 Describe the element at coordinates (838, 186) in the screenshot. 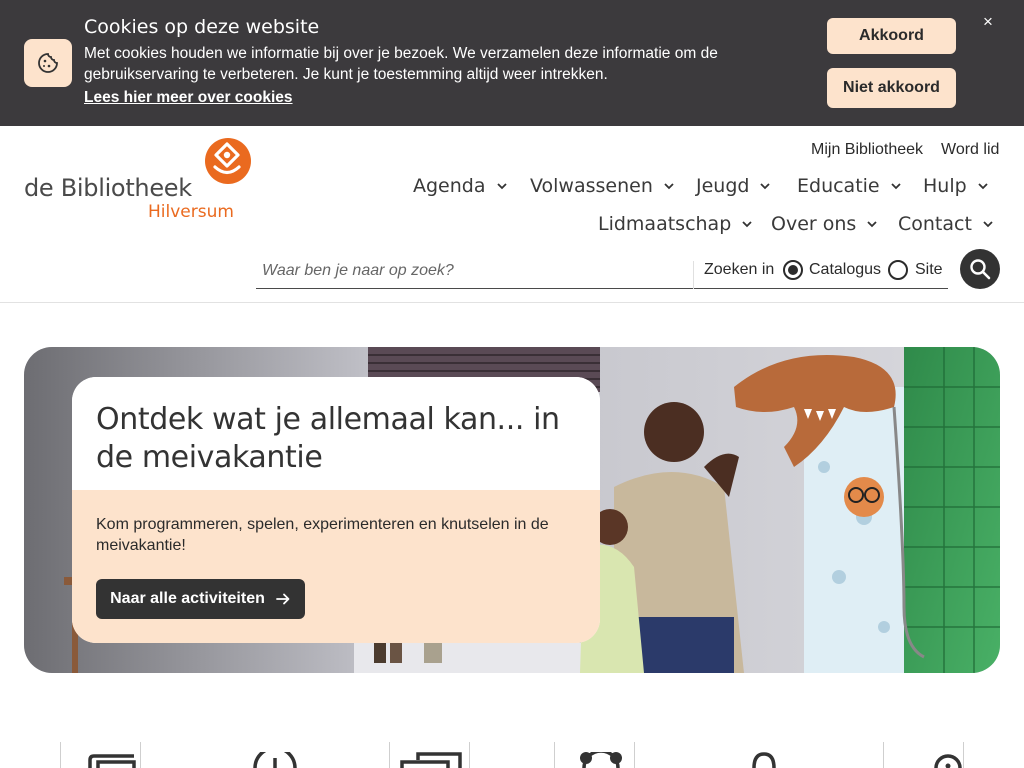

I see `nav-label: Educatie` at that location.